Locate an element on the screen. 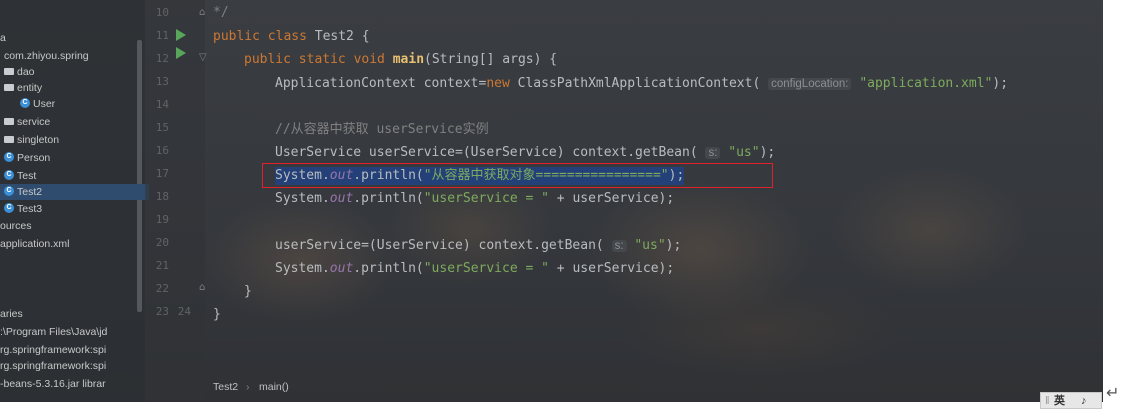  tree-item: ources is located at coordinates (72, 226).